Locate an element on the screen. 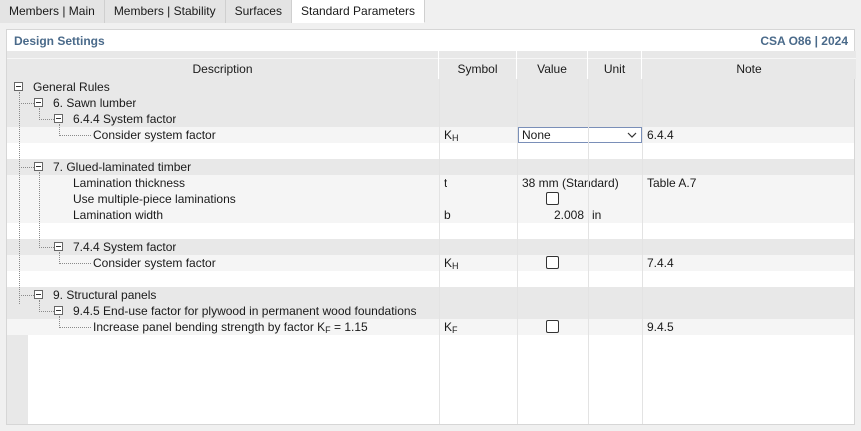  tab-standard-parameters: Standard Parameters is located at coordinates (358, 11).